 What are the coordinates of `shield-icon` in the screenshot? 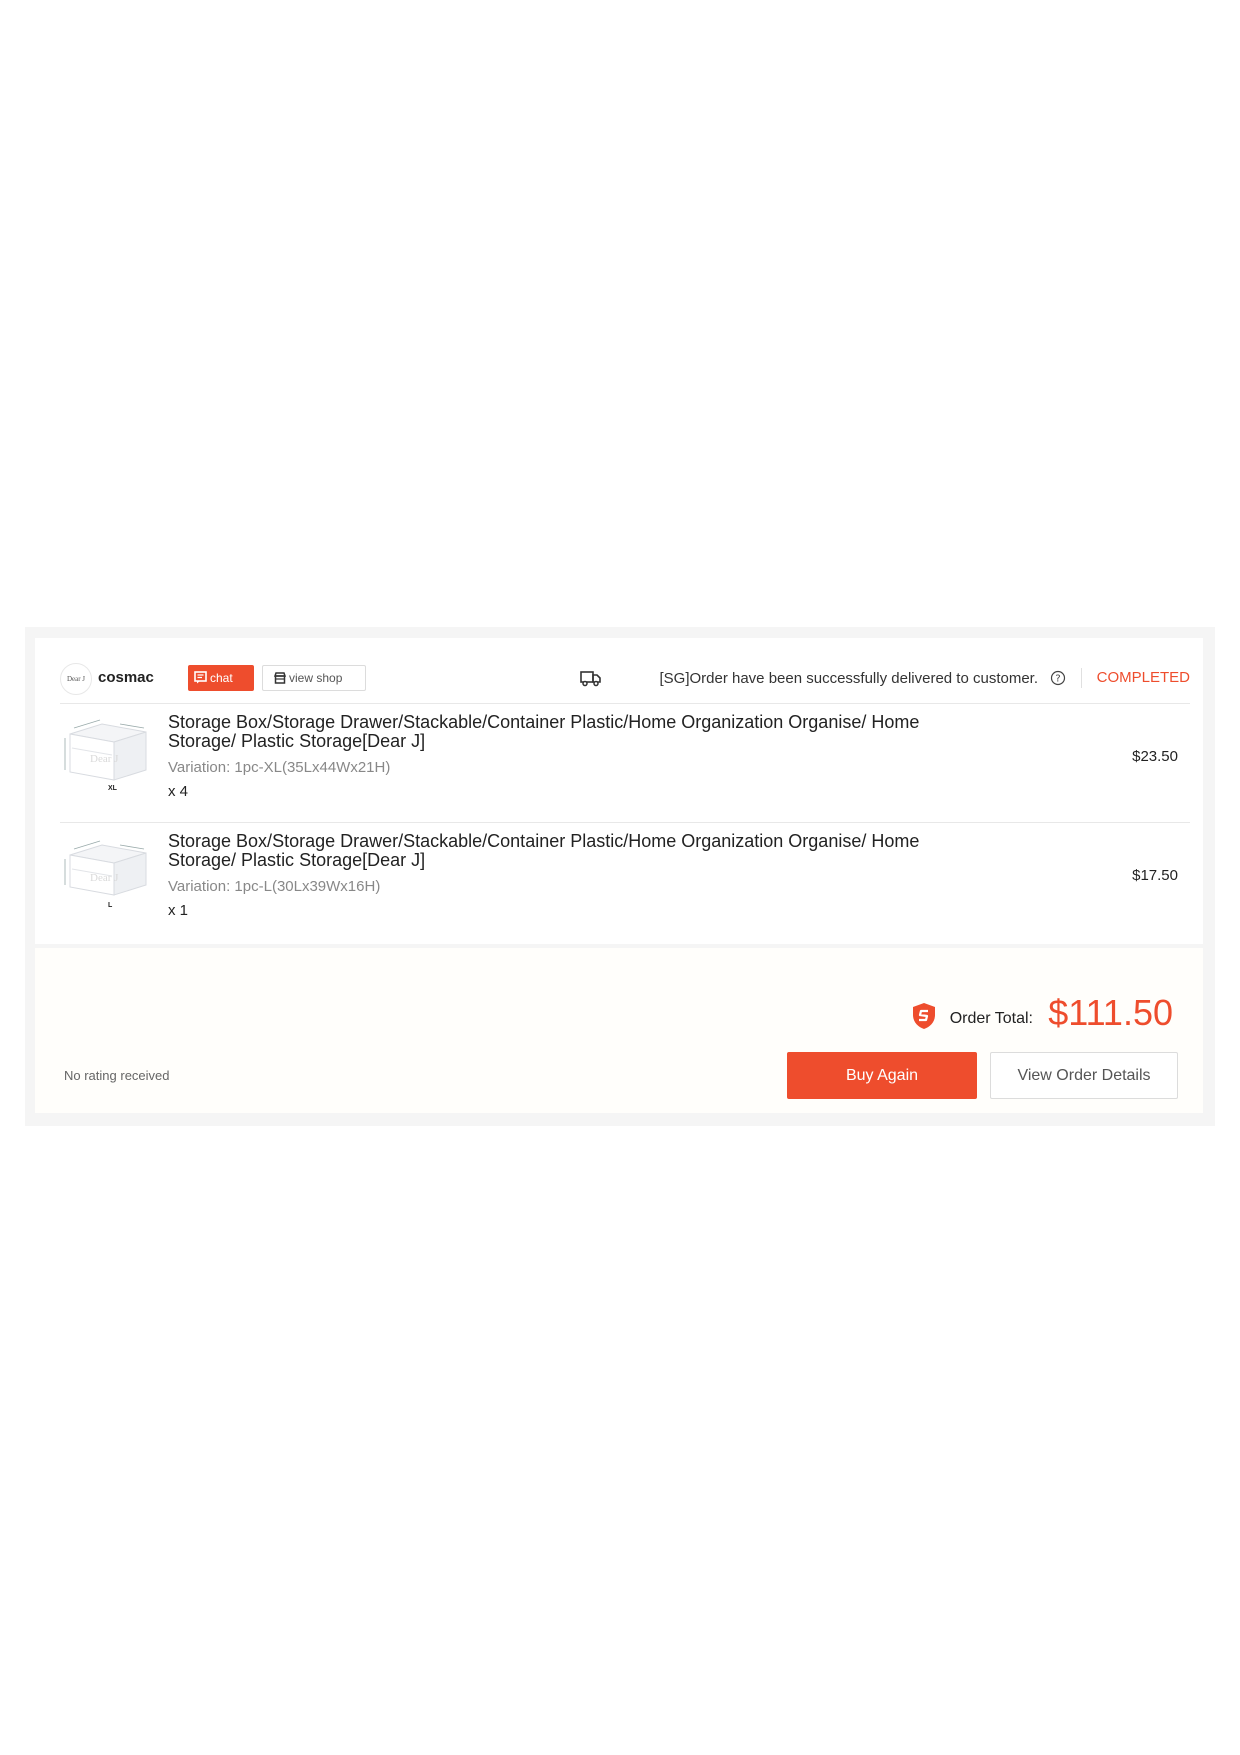 It's located at (924, 1016).